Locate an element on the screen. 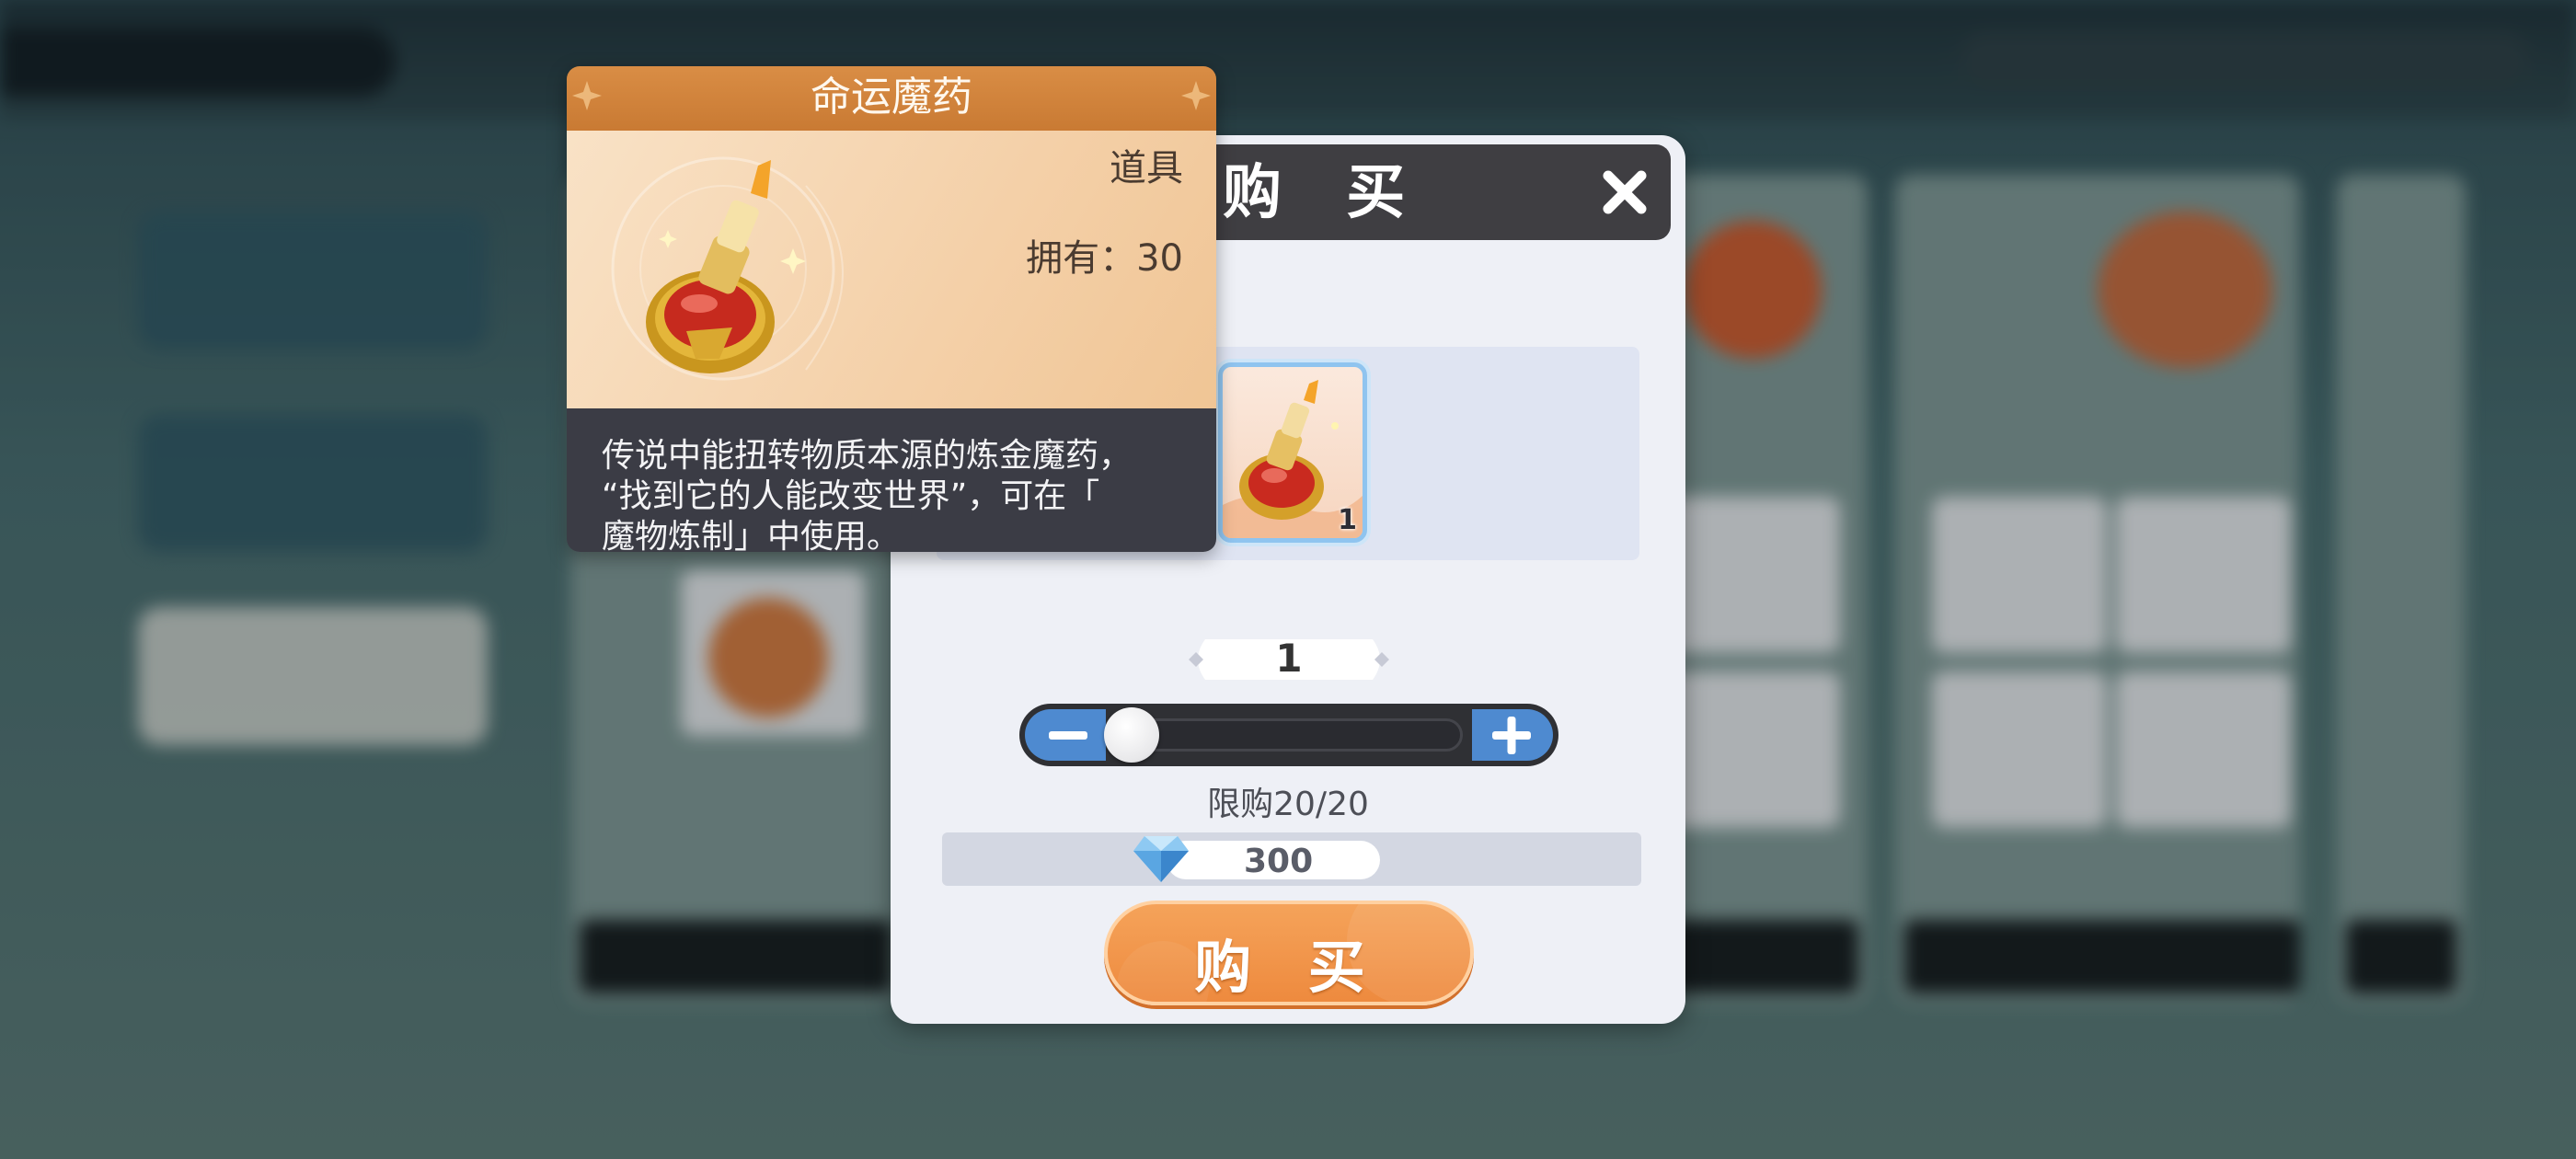  price-value: 300 is located at coordinates (1279, 861).